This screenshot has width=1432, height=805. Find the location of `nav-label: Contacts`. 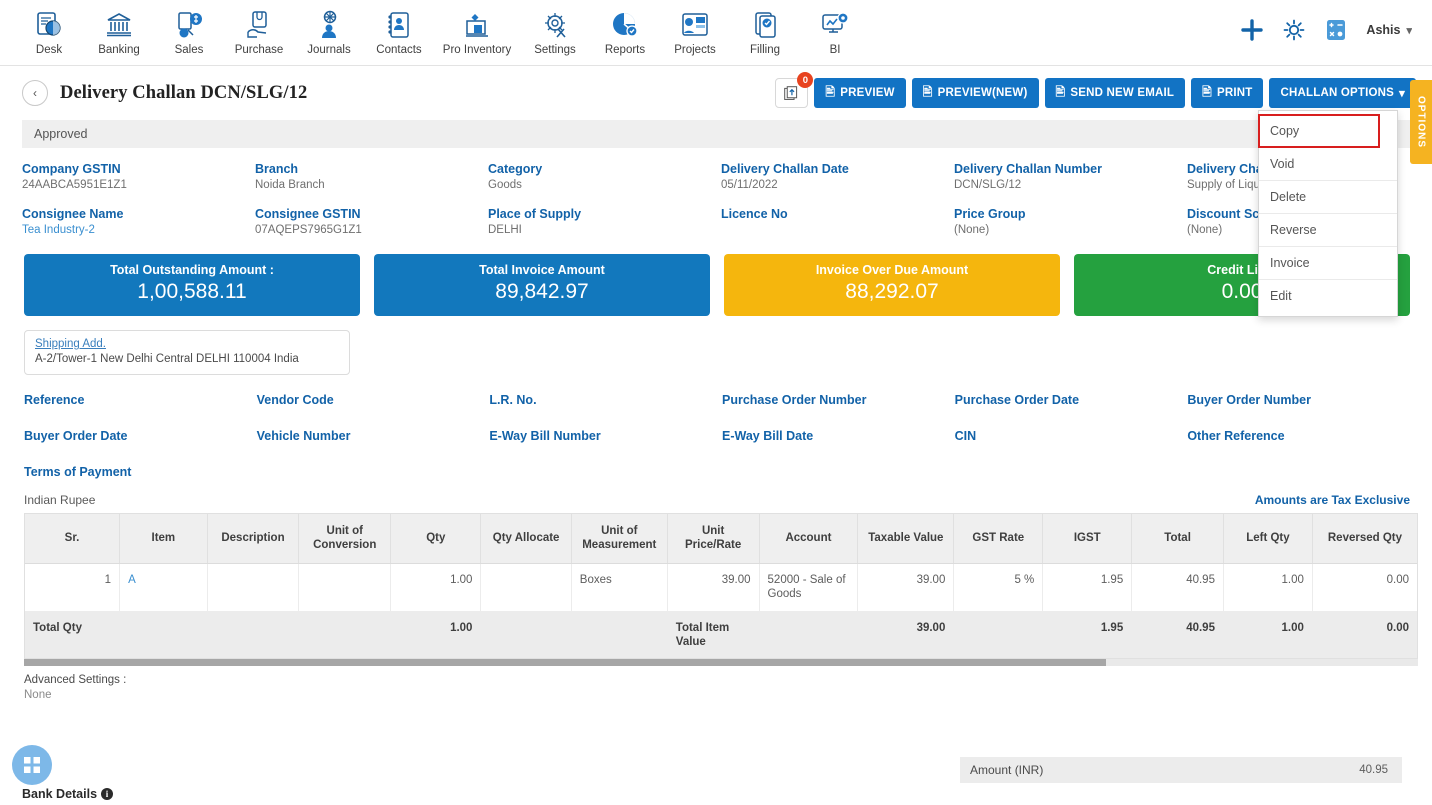

nav-label: Contacts is located at coordinates (399, 50).